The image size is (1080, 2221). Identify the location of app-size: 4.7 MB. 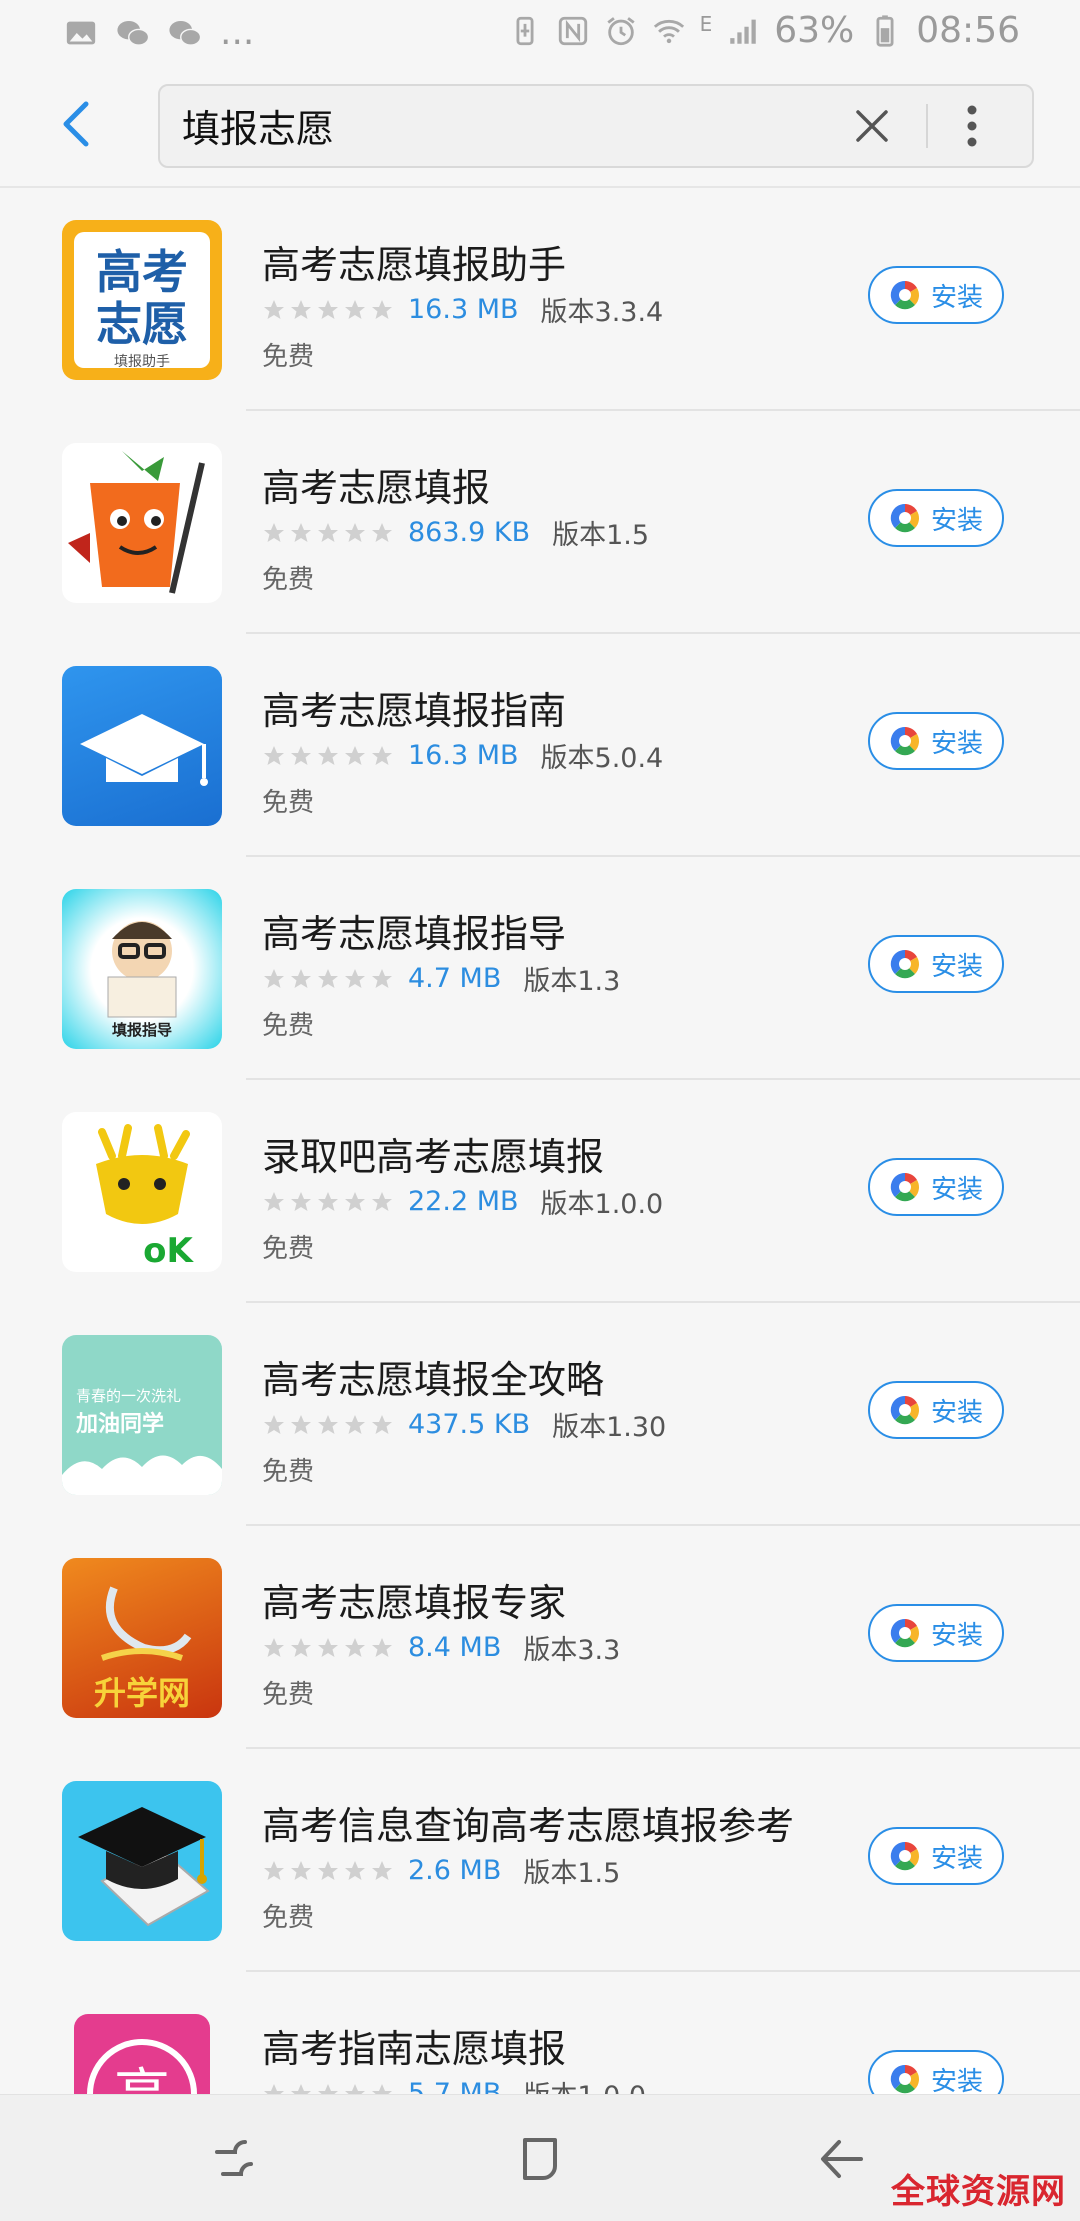
(455, 978).